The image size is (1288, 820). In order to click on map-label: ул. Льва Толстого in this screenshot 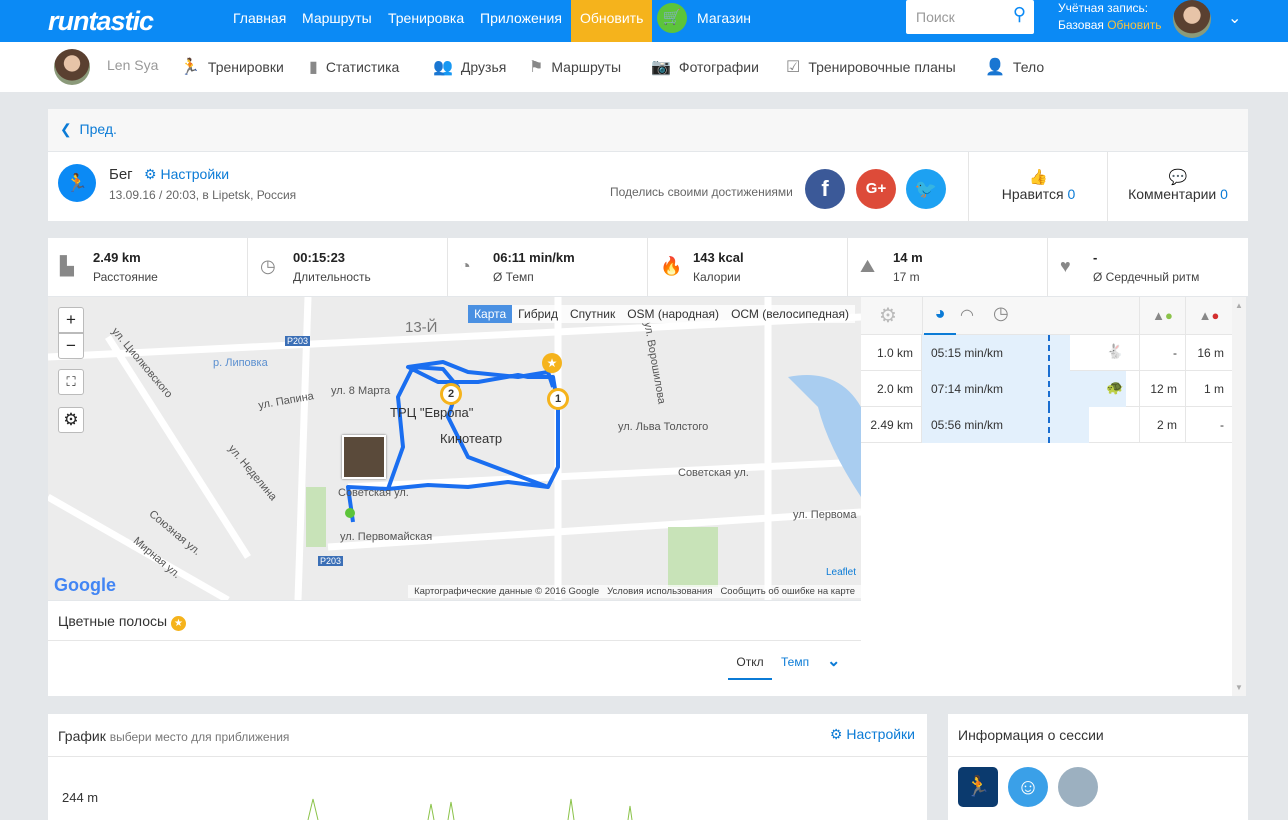, I will do `click(663, 427)`.